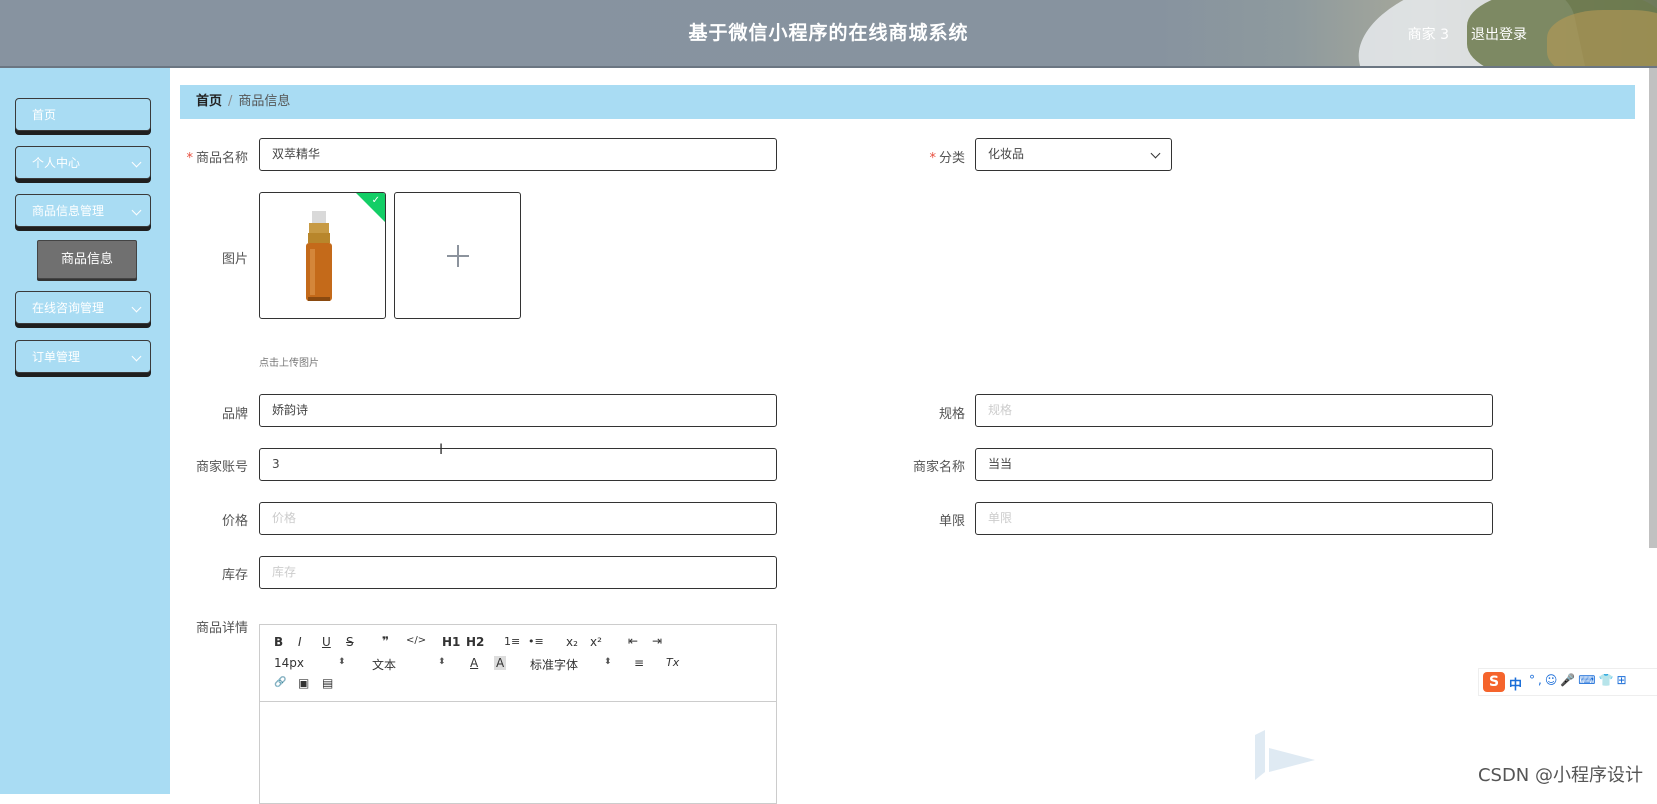 The width and height of the screenshot is (1657, 804). What do you see at coordinates (234, 521) in the screenshot?
I see `price-label: 价格` at bounding box center [234, 521].